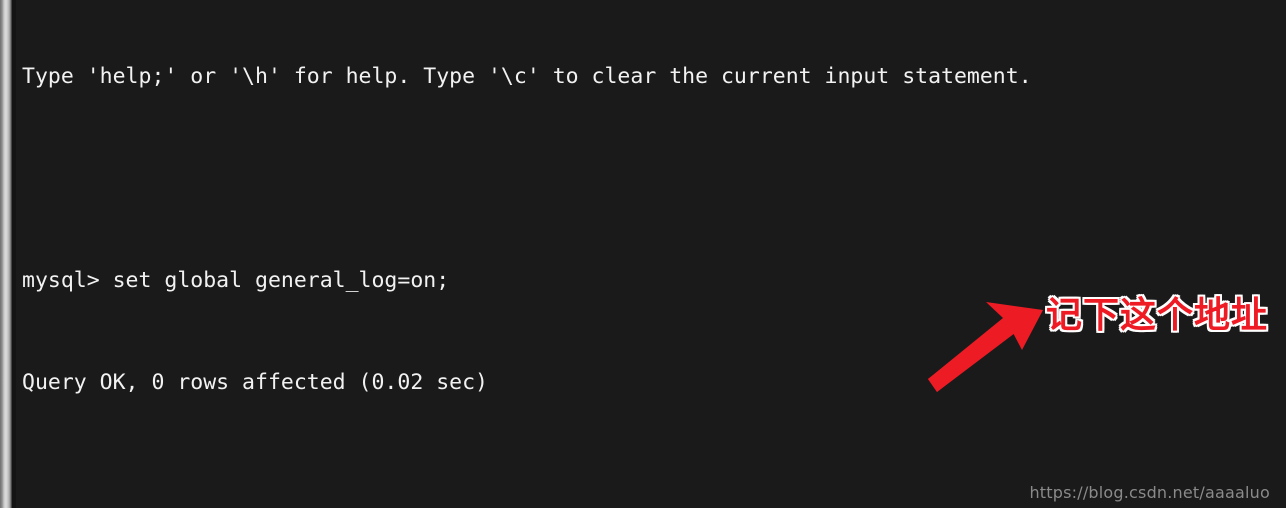 The height and width of the screenshot is (508, 1286). I want to click on watermark-url: https://blog.csdn.net/aaaaluo, so click(1149, 492).